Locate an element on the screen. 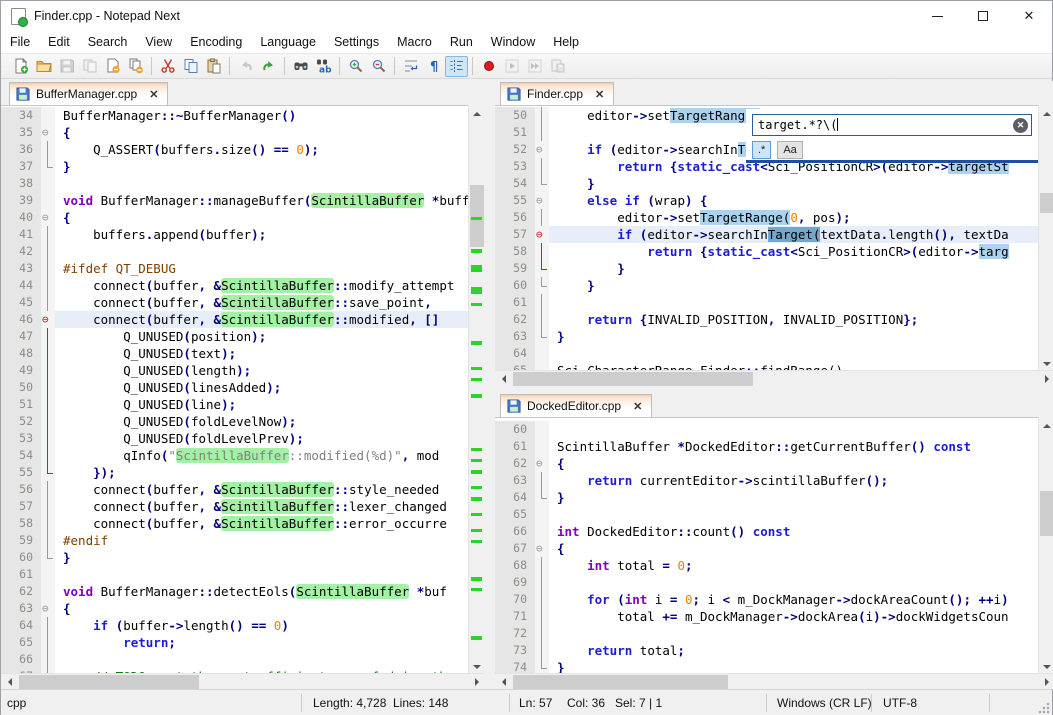  new-document-icon is located at coordinates (20, 66).